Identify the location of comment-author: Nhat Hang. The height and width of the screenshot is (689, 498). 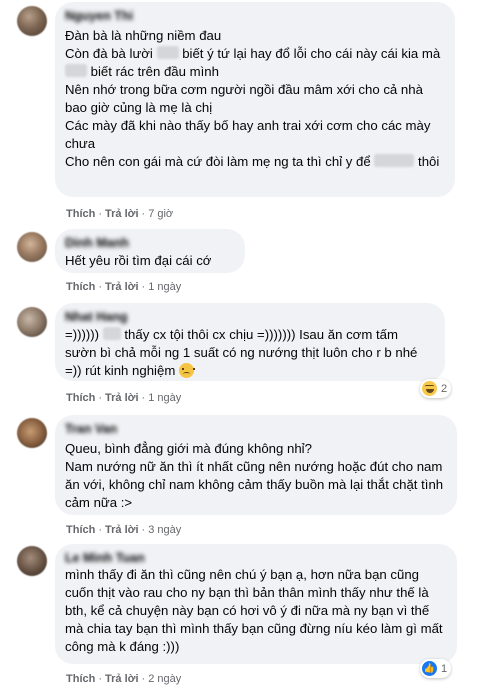
(249, 317).